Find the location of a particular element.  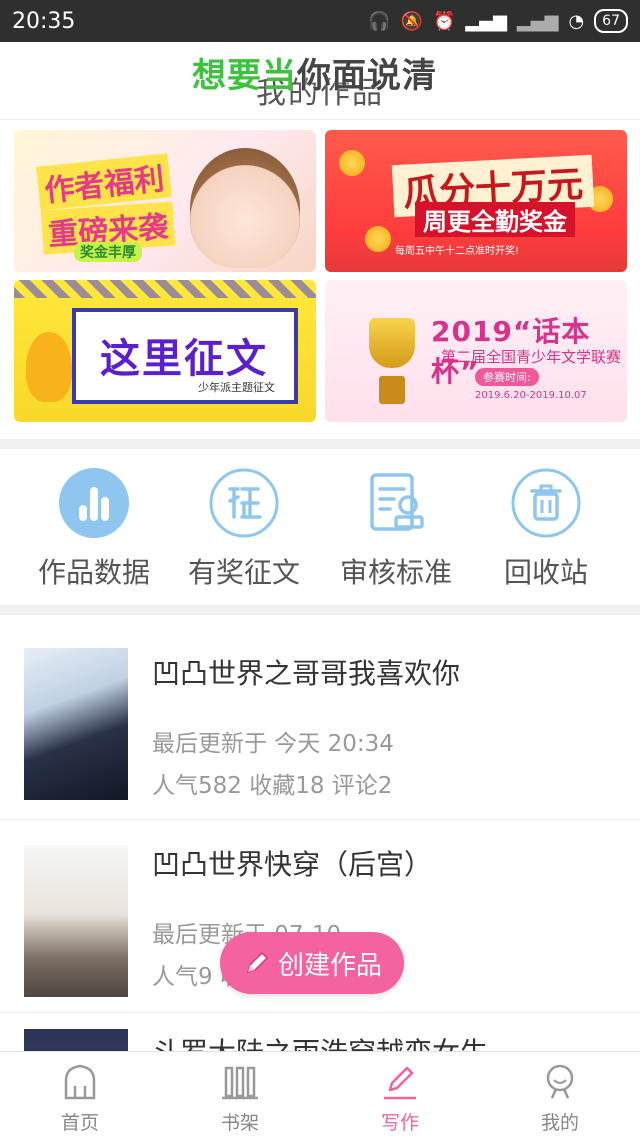

quick-entry-works-data: 作品数据 is located at coordinates (94, 529).